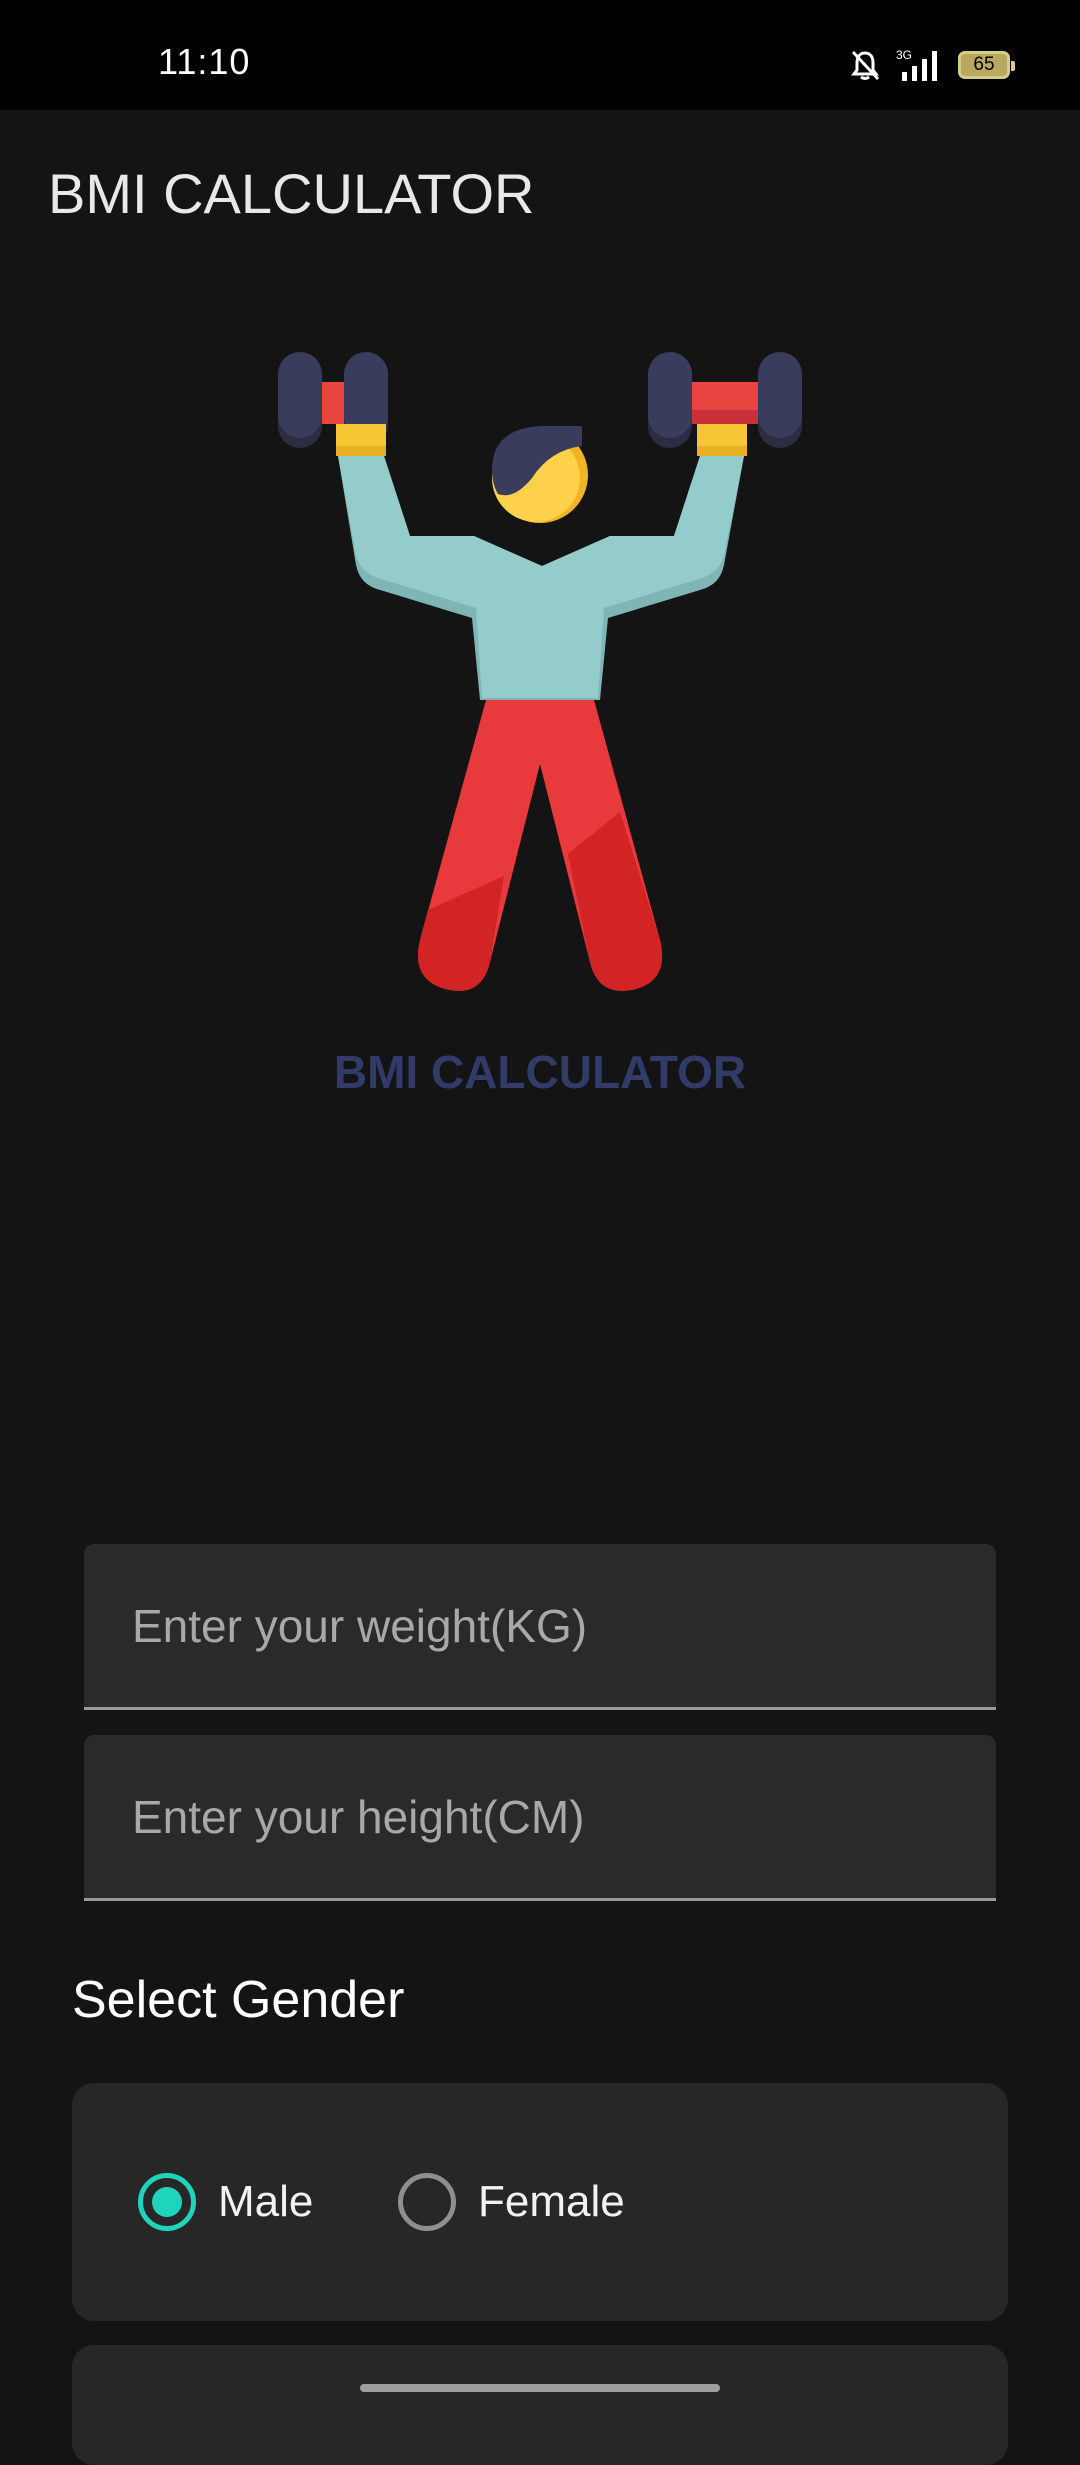  I want to click on network-type: 3G, so click(904, 55).